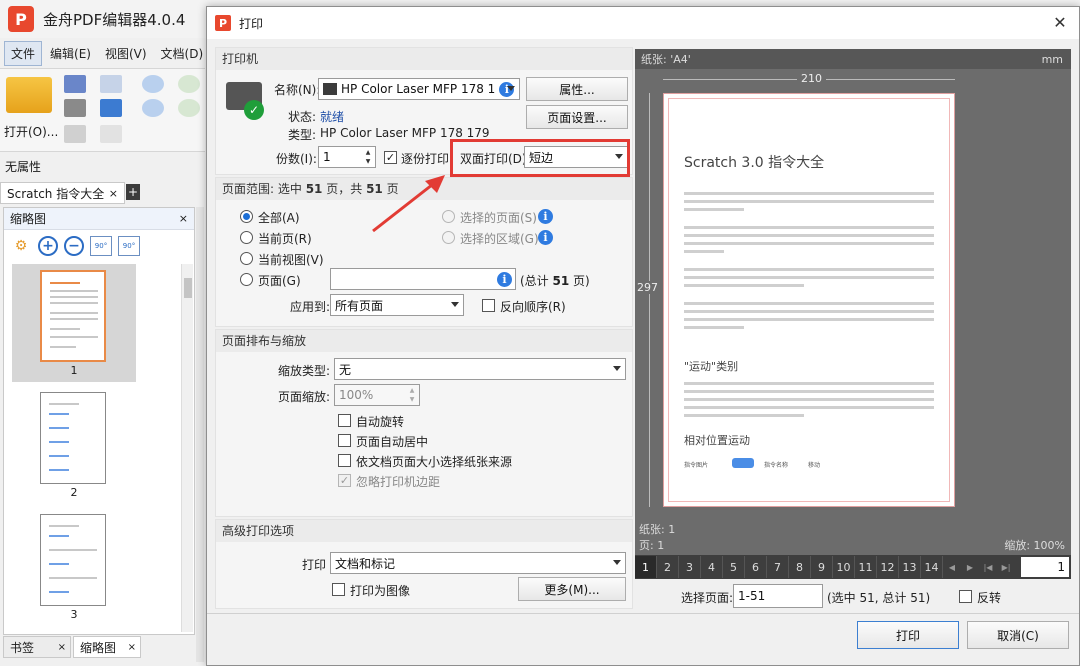 The image size is (1080, 666). I want to click on first-page-icon: |◀, so click(988, 567).